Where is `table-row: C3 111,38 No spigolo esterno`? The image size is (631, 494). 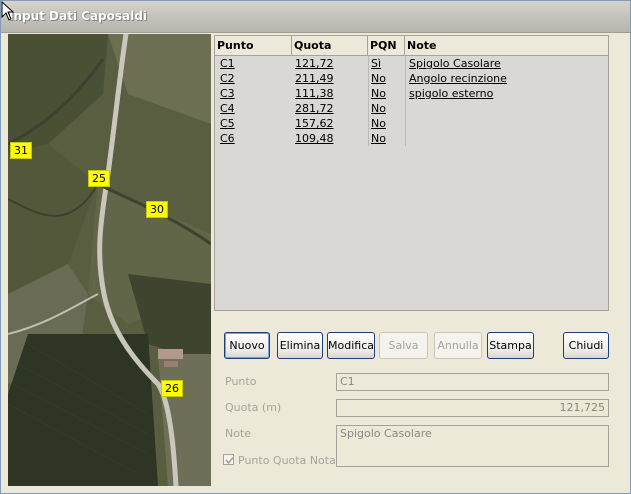 table-row: C3 111,38 No spigolo esterno is located at coordinates (411, 93).